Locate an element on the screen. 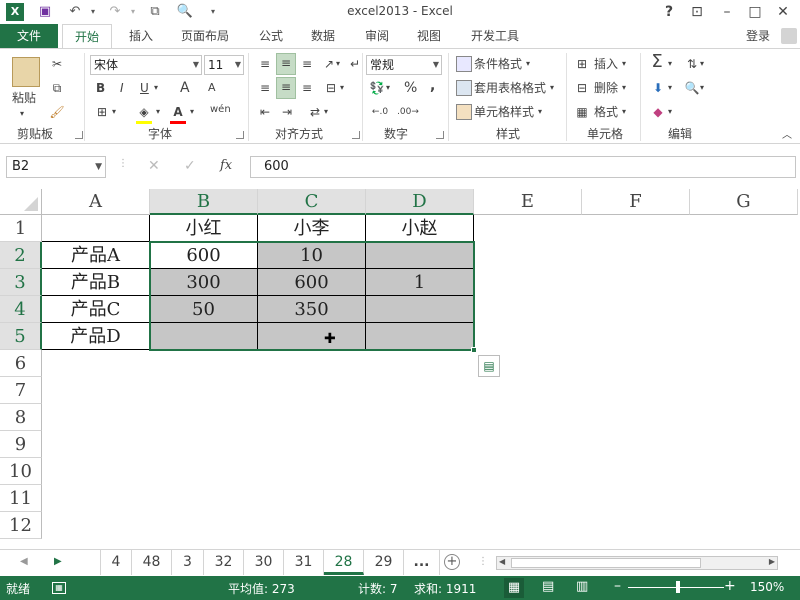 This screenshot has height=600, width=800. alignment-launcher-icon is located at coordinates (356, 135).